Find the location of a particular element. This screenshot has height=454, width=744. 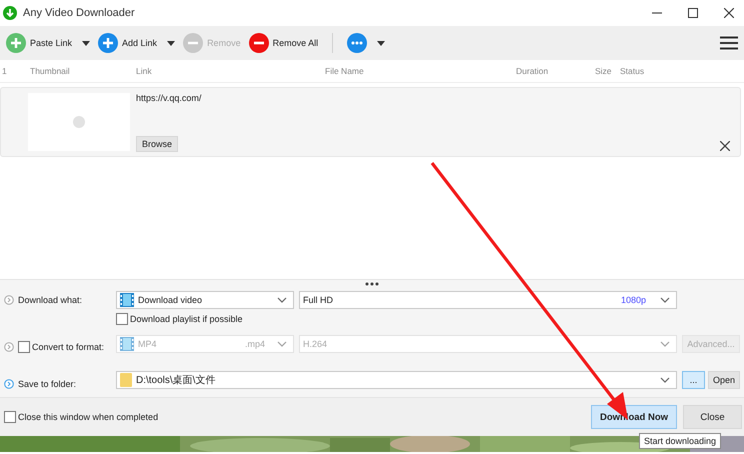

browse-button: Browse is located at coordinates (157, 144).